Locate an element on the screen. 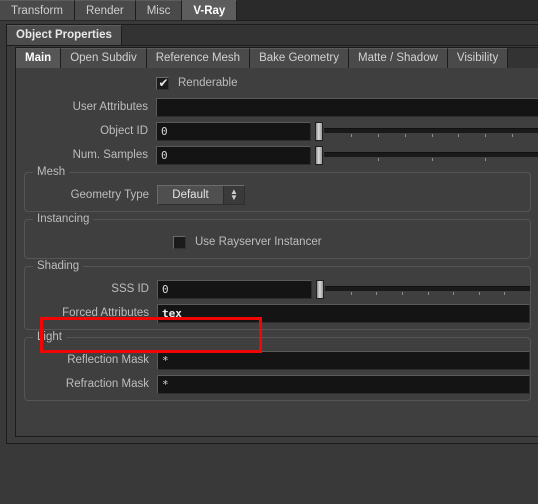 Image resolution: width=538 pixels, height=504 pixels. light-group-title: Light is located at coordinates (49, 337).